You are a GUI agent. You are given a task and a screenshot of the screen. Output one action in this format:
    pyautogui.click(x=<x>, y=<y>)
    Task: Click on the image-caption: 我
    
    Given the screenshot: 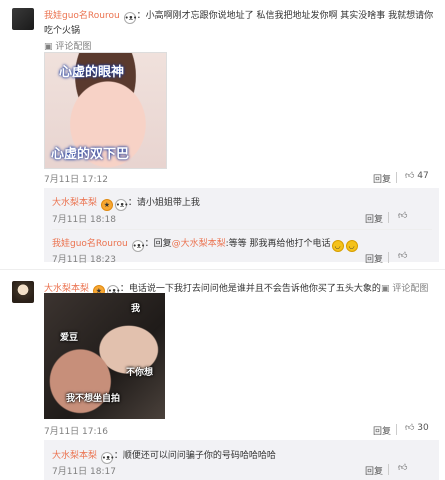 What is the action you would take?
    pyautogui.click(x=136, y=309)
    